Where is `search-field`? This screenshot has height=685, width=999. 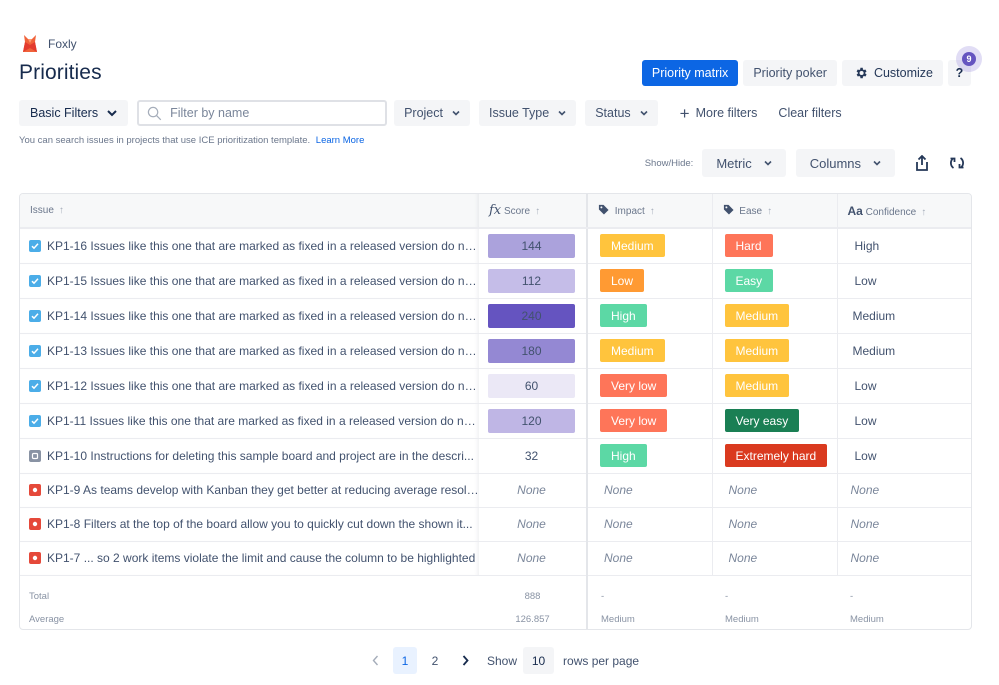 search-field is located at coordinates (262, 113).